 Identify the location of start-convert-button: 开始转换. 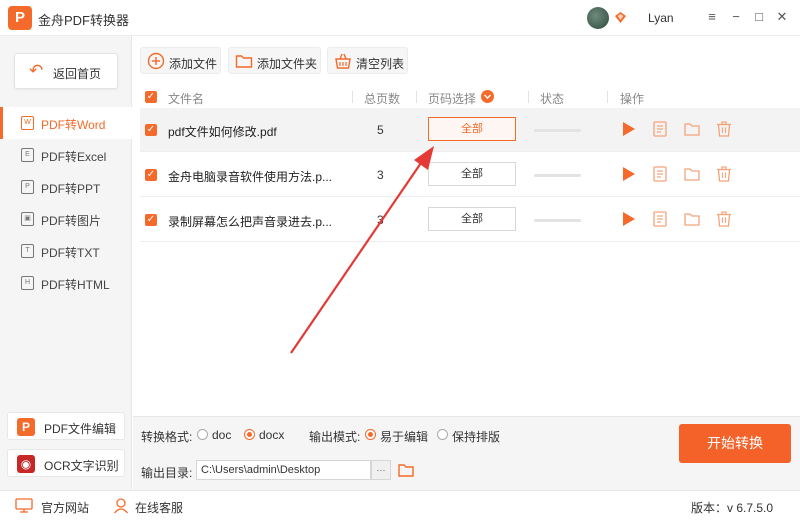
(735, 443).